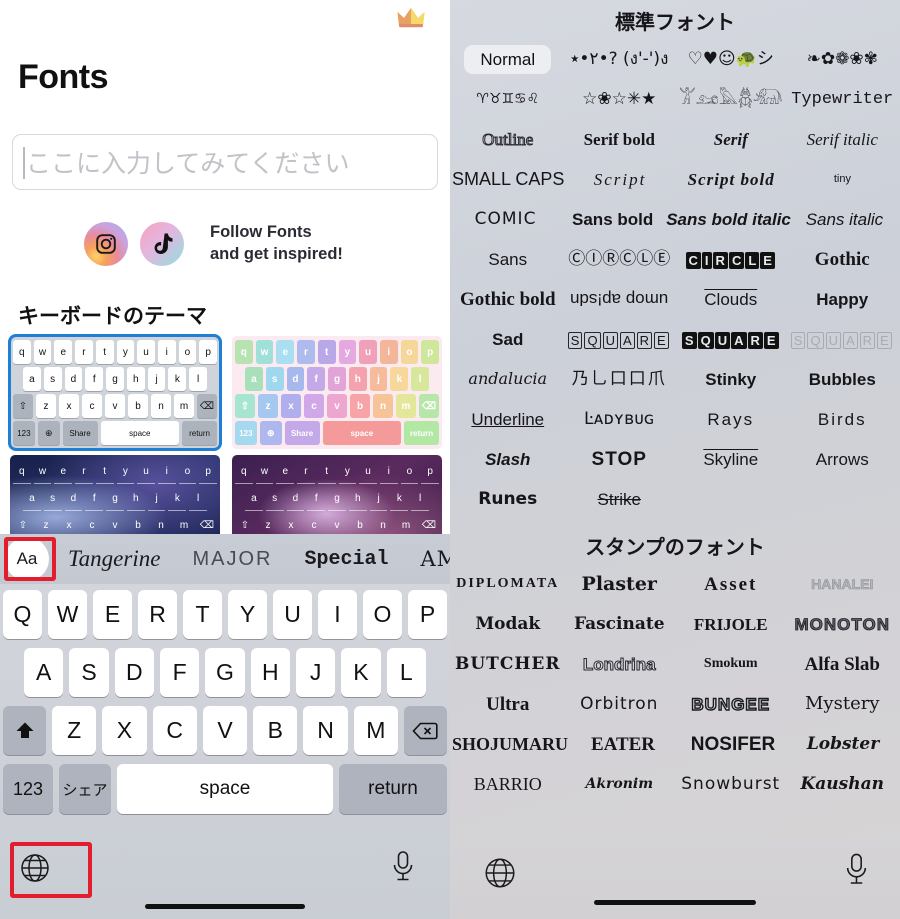 The image size is (900, 919). What do you see at coordinates (620, 784) in the screenshot?
I see `font-option-akronim: Akronim` at bounding box center [620, 784].